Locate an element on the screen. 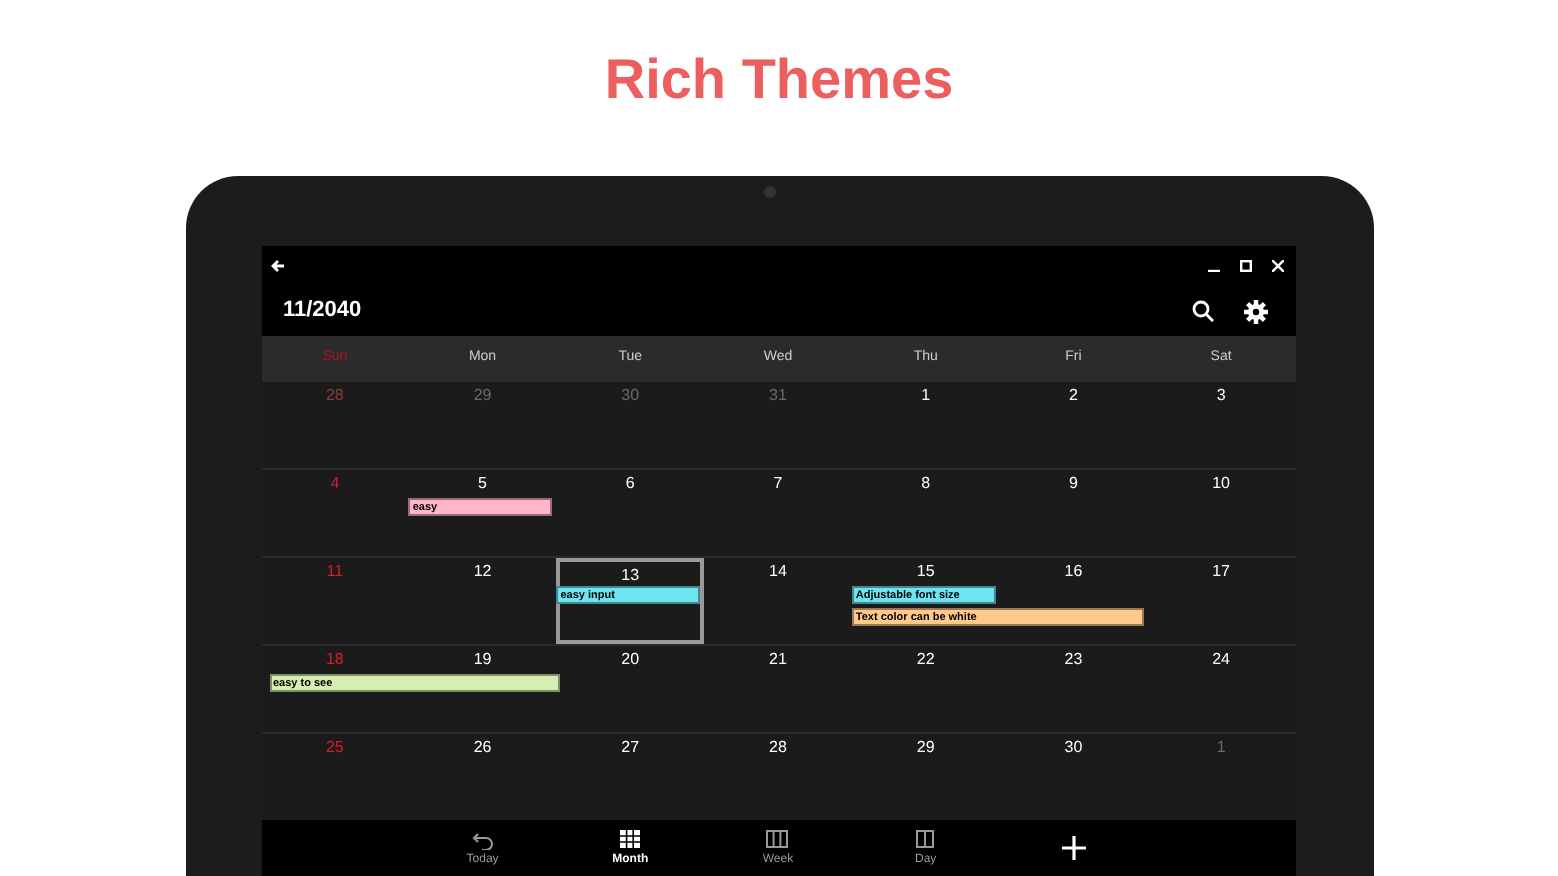 The image size is (1558, 876). day-number: 25 is located at coordinates (334, 748).